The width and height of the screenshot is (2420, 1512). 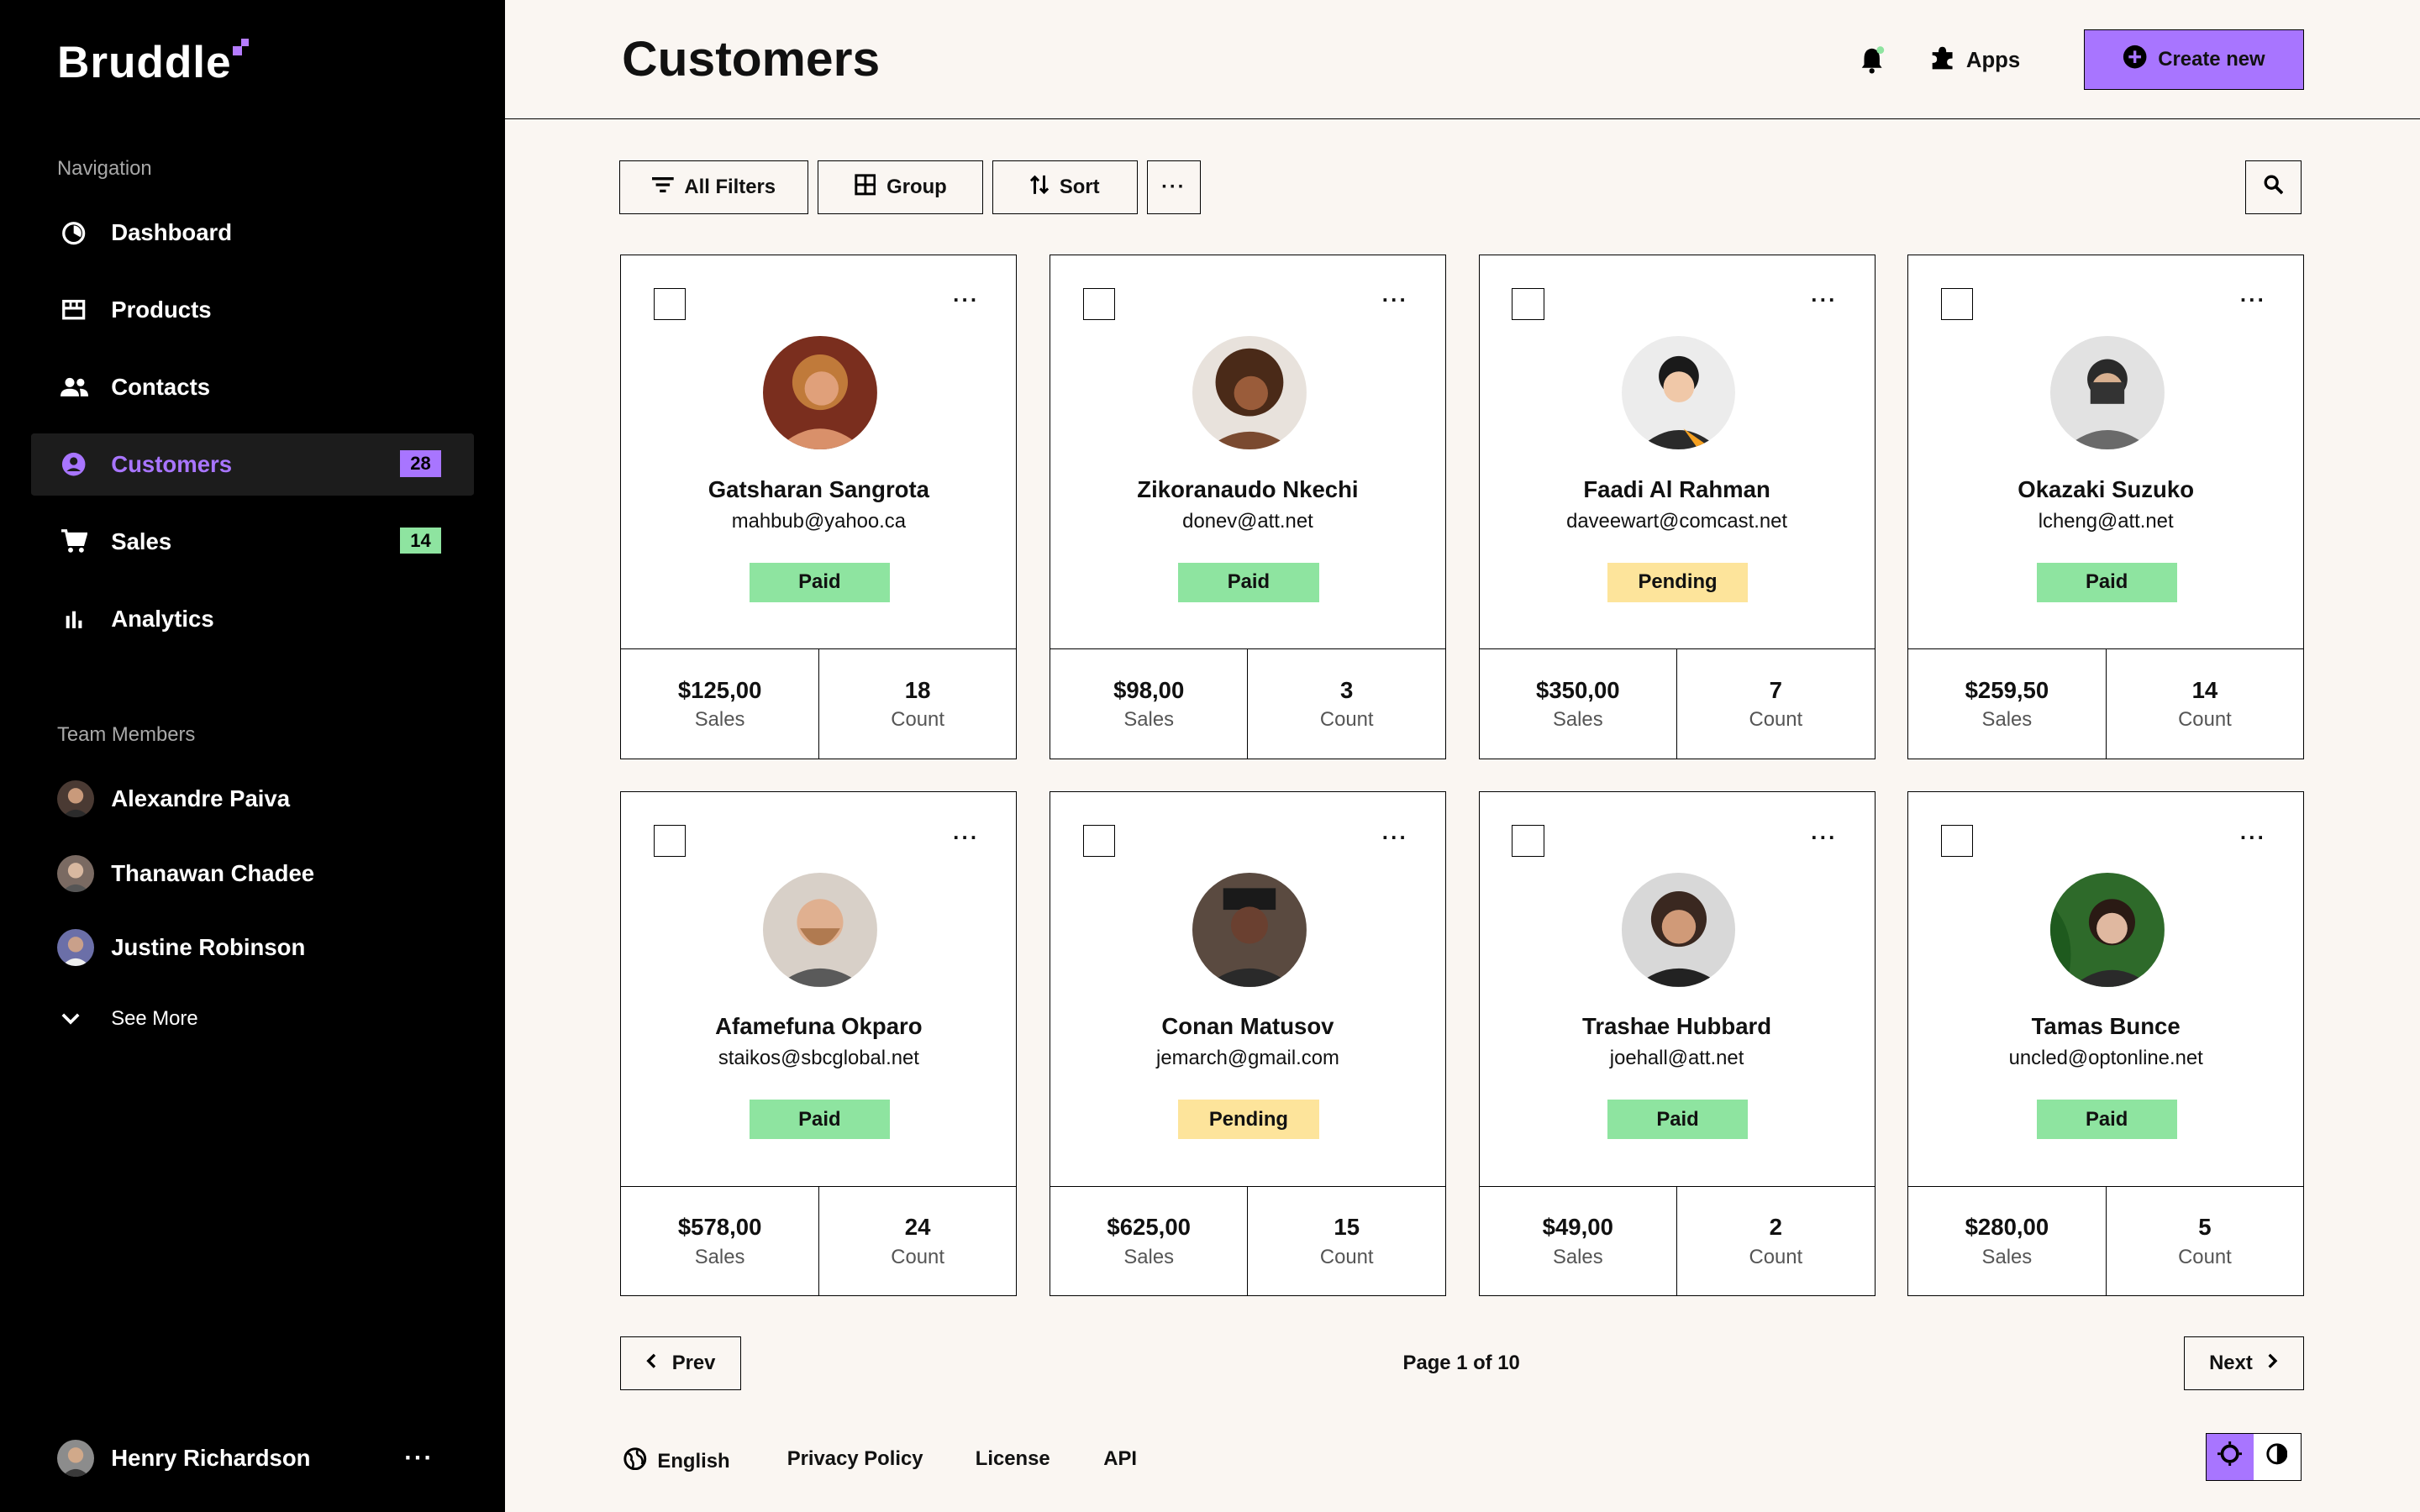 What do you see at coordinates (1677, 488) in the screenshot?
I see `customer-name: Faadi Al Rahman` at bounding box center [1677, 488].